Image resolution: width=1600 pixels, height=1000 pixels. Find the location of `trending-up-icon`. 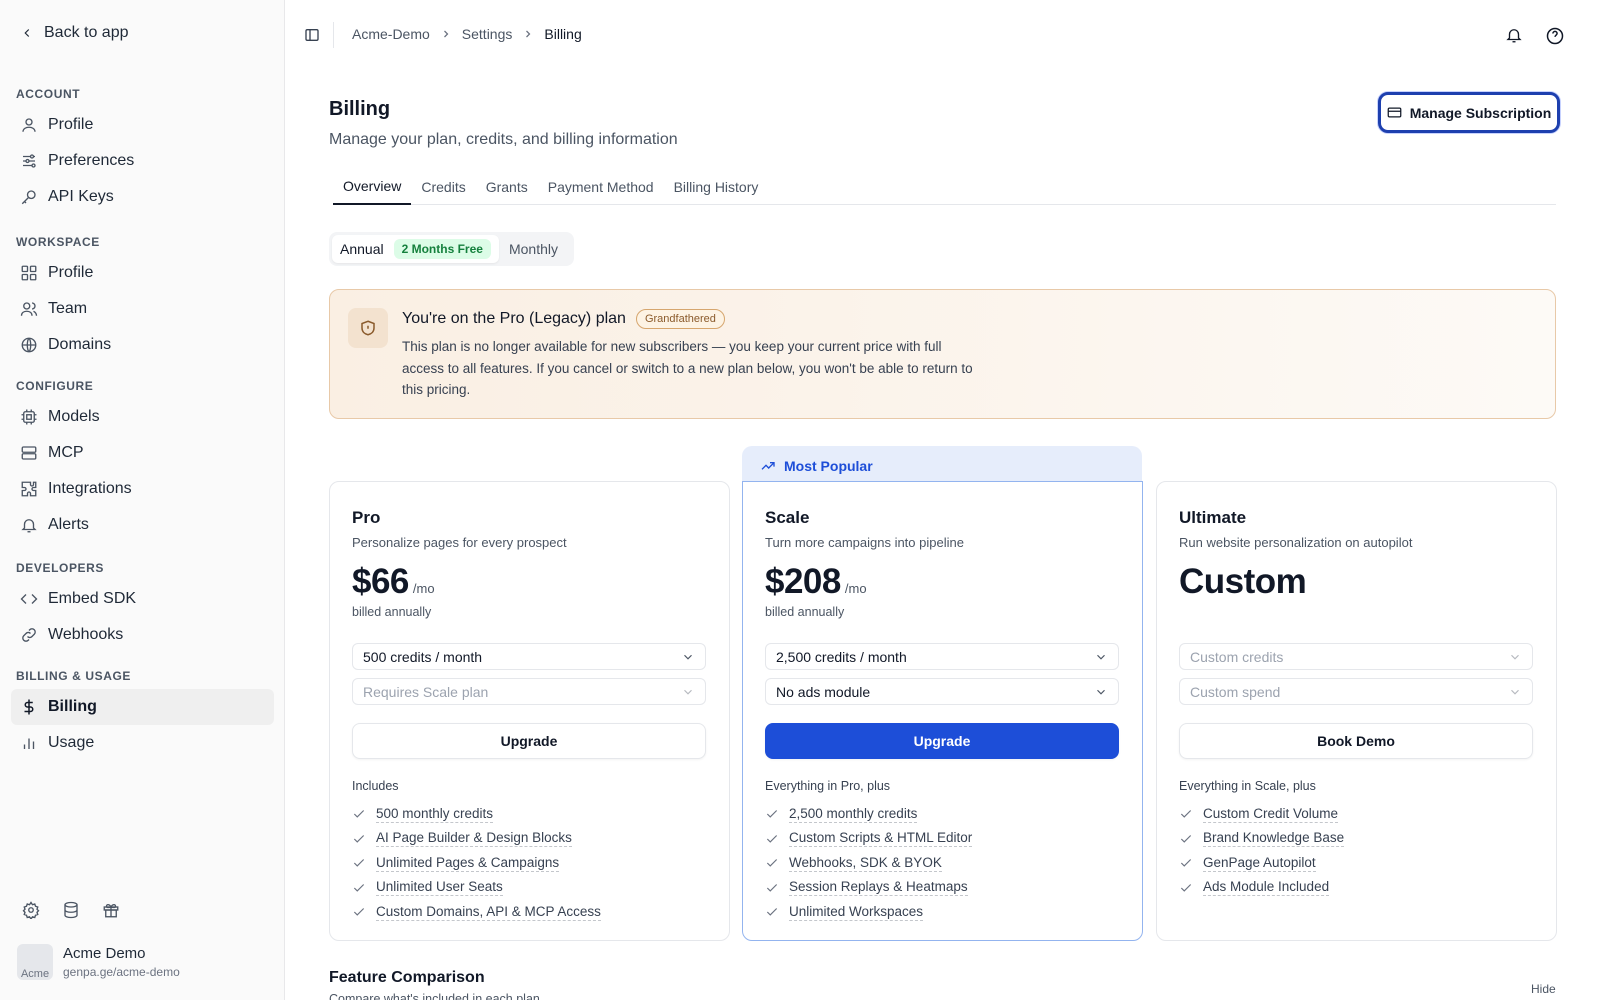

trending-up-icon is located at coordinates (768, 466).